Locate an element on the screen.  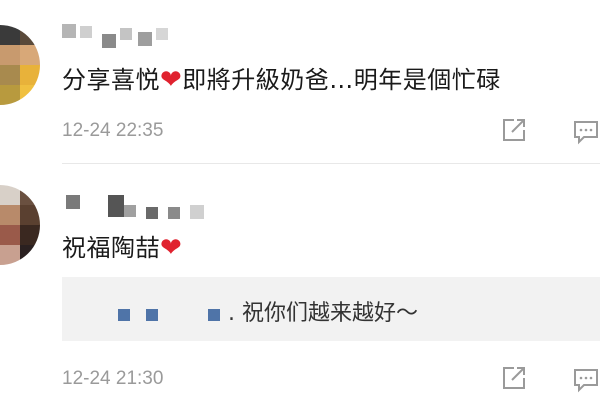
comment-text: 分享喜悦❤即將升級奶爸…明年是個忙碌 is located at coordinates (281, 80).